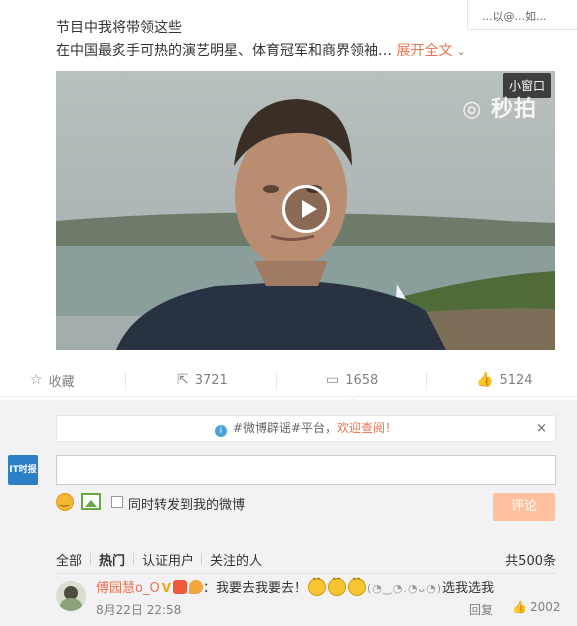  What do you see at coordinates (306, 470) in the screenshot?
I see `comment-input` at bounding box center [306, 470].